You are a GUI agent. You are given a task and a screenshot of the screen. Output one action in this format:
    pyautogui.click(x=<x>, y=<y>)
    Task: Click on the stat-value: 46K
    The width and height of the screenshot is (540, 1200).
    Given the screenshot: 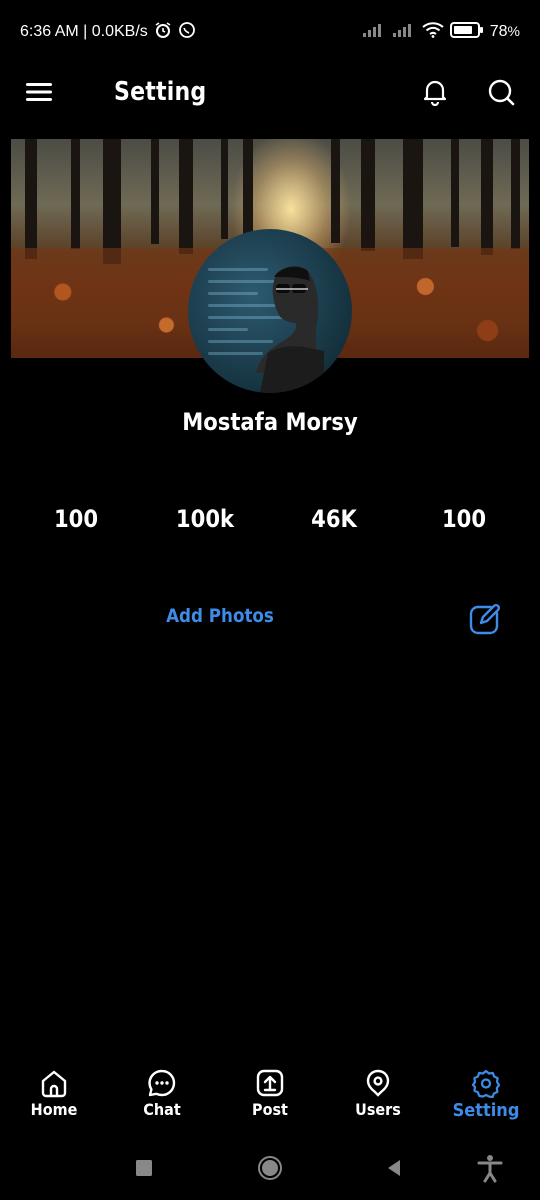 What is the action you would take?
    pyautogui.click(x=334, y=519)
    